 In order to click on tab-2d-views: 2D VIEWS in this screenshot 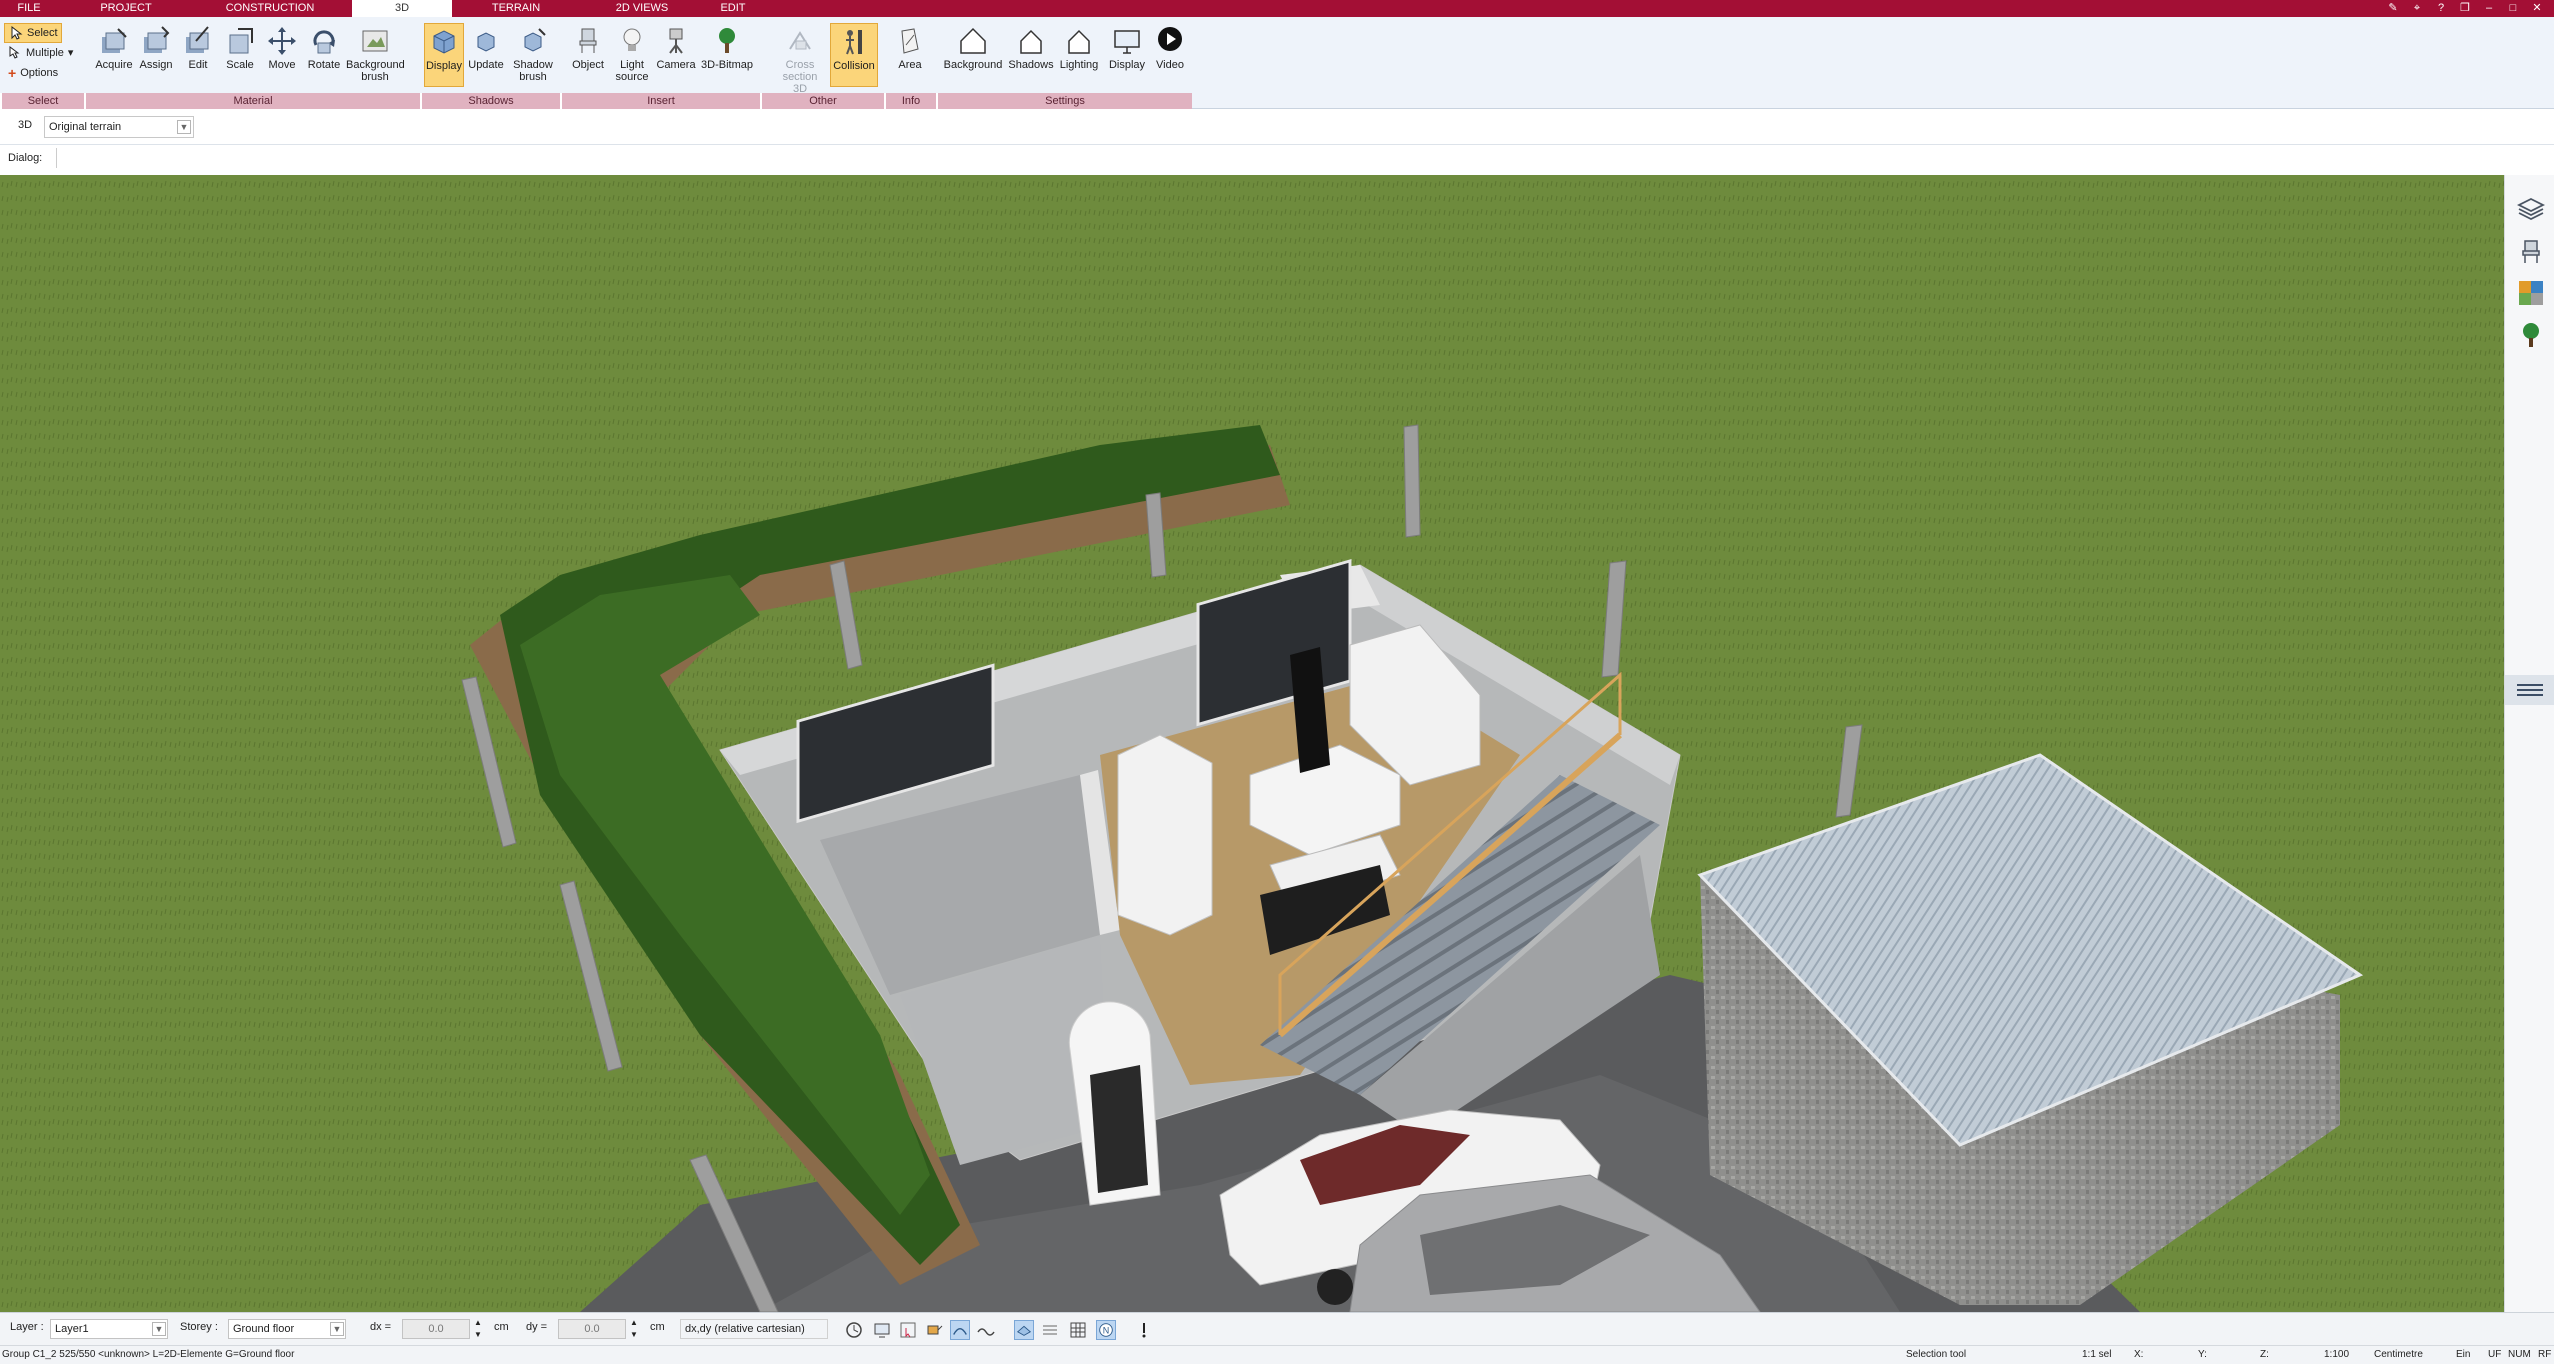, I will do `click(642, 8)`.